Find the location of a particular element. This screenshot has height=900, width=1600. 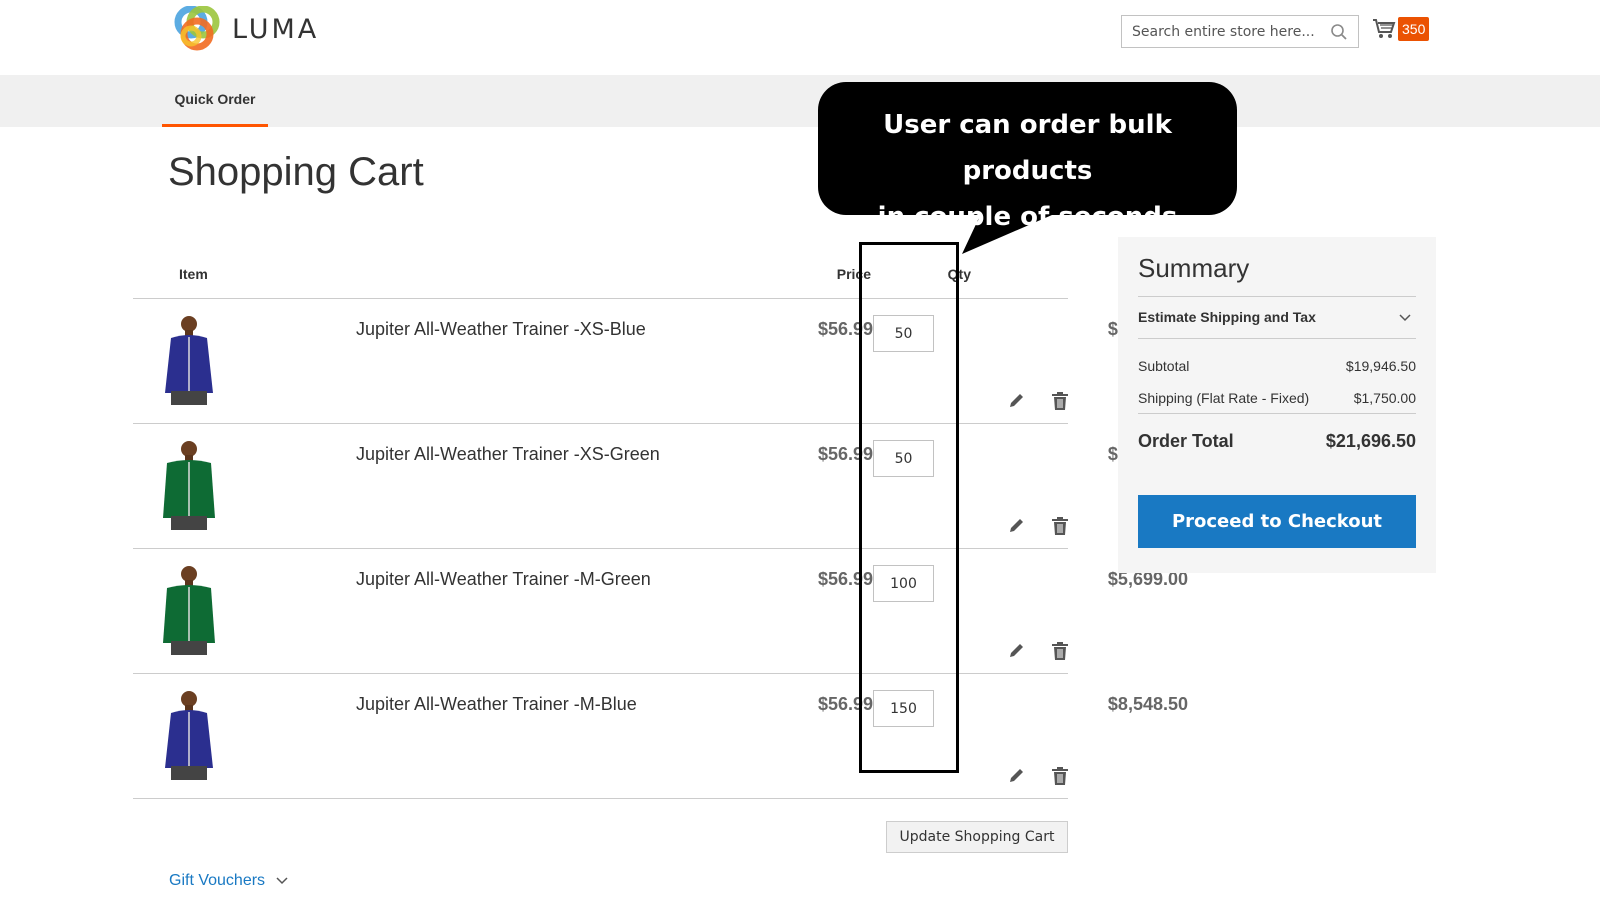

logo-text: LUMA is located at coordinates (276, 29).